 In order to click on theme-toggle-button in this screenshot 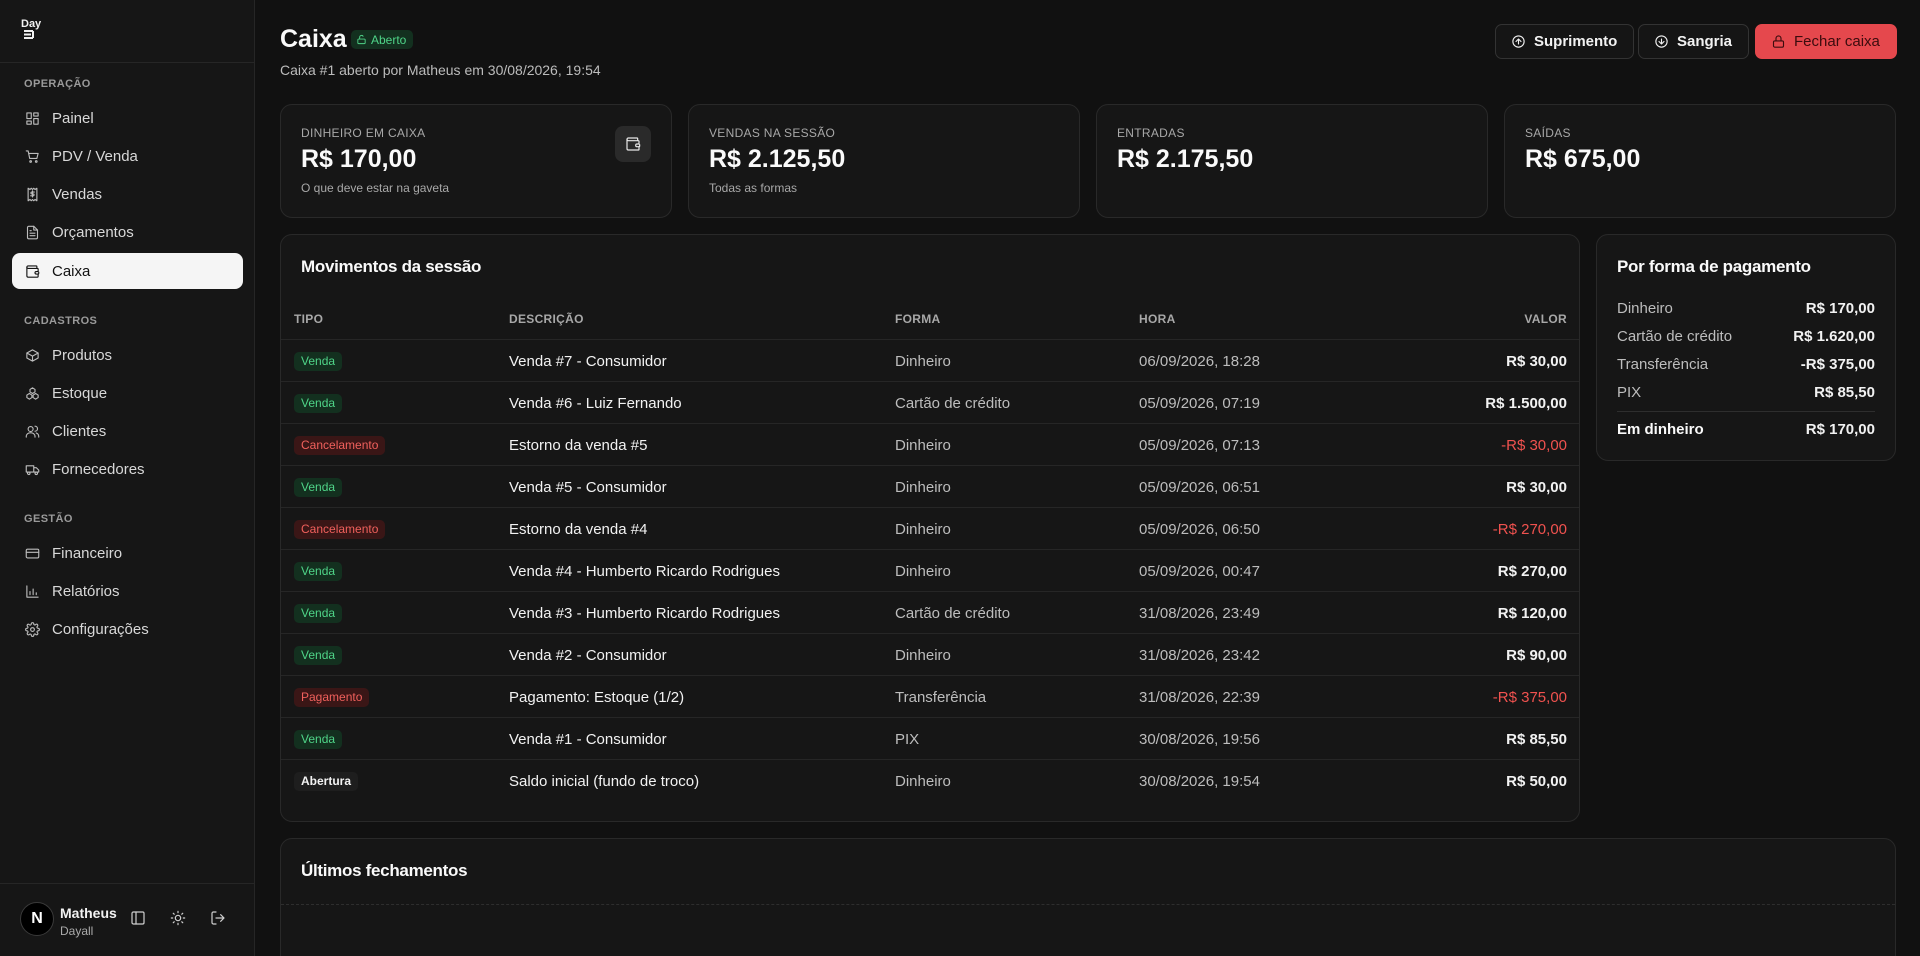, I will do `click(179, 919)`.